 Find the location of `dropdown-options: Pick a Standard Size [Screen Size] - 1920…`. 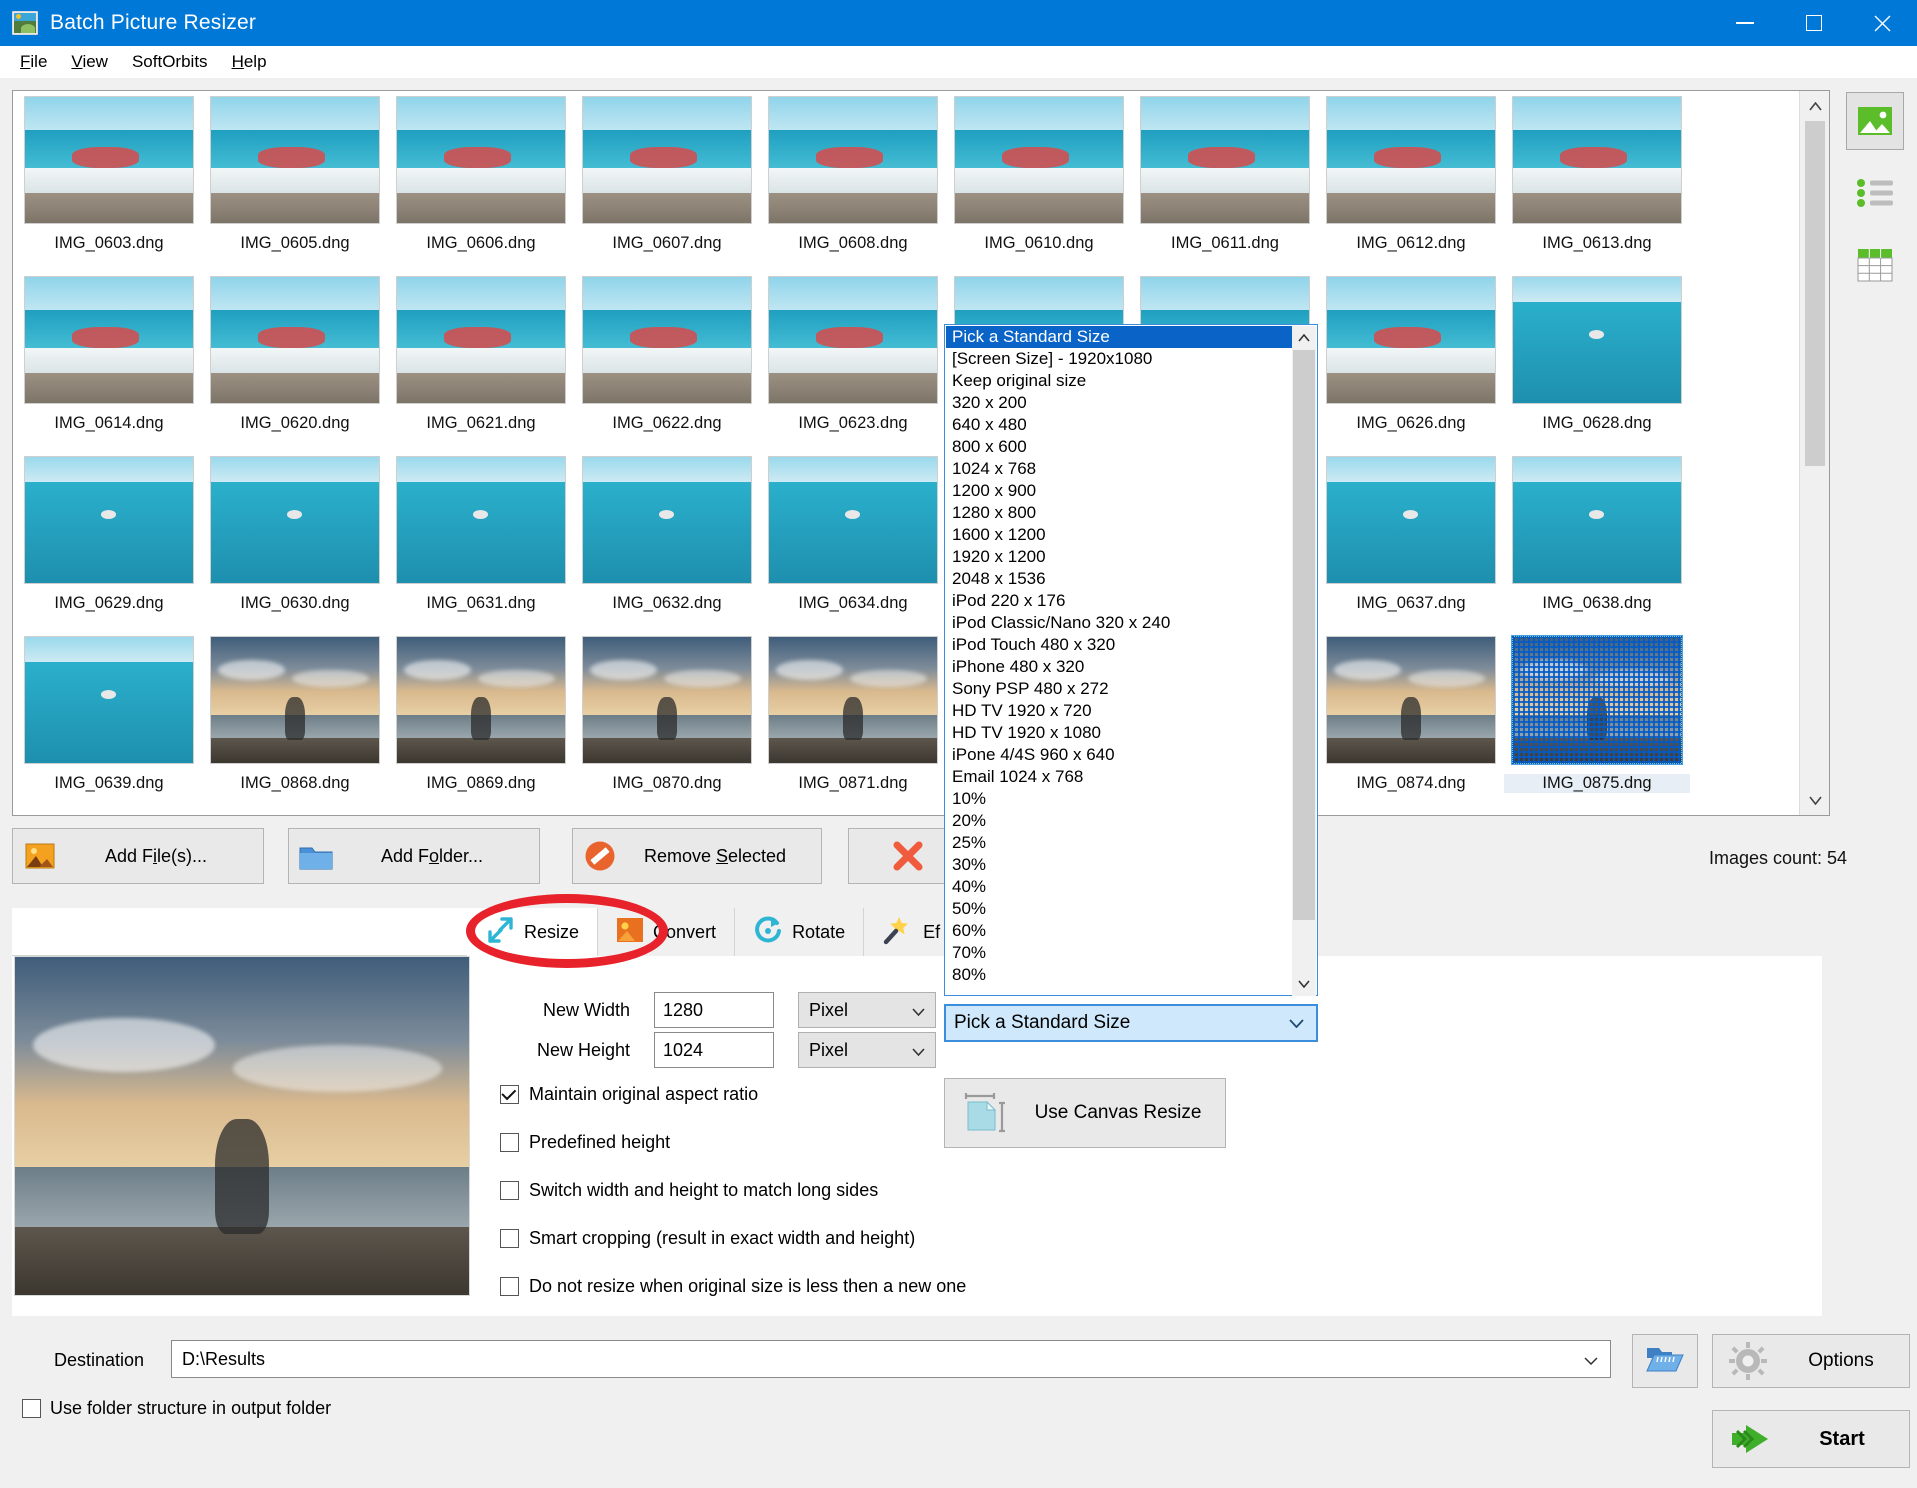

dropdown-options: Pick a Standard Size [Screen Size] - 1920… is located at coordinates (1120, 656).